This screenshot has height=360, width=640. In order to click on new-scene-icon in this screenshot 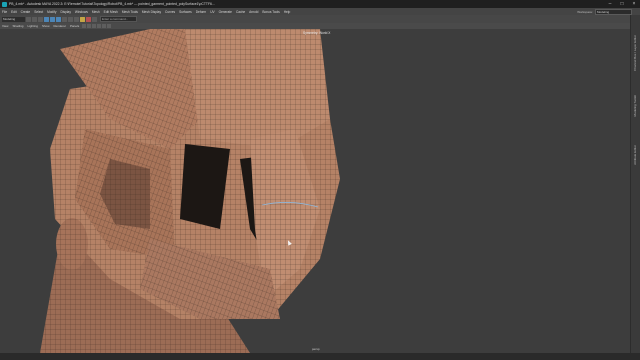, I will do `click(28, 19)`.